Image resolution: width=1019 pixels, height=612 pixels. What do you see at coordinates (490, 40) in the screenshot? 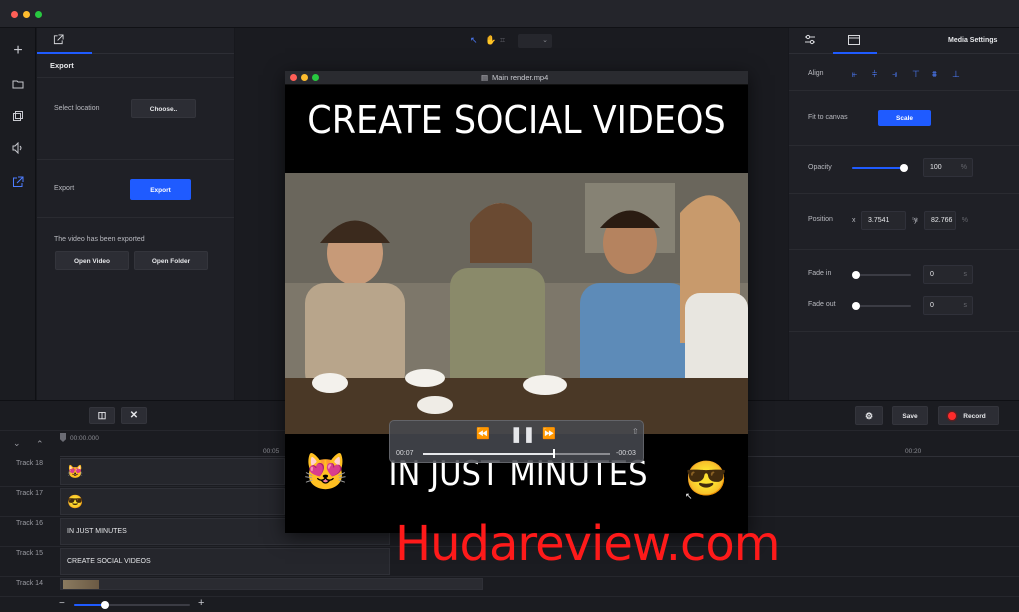
I see `hand-icon: ✋` at bounding box center [490, 40].